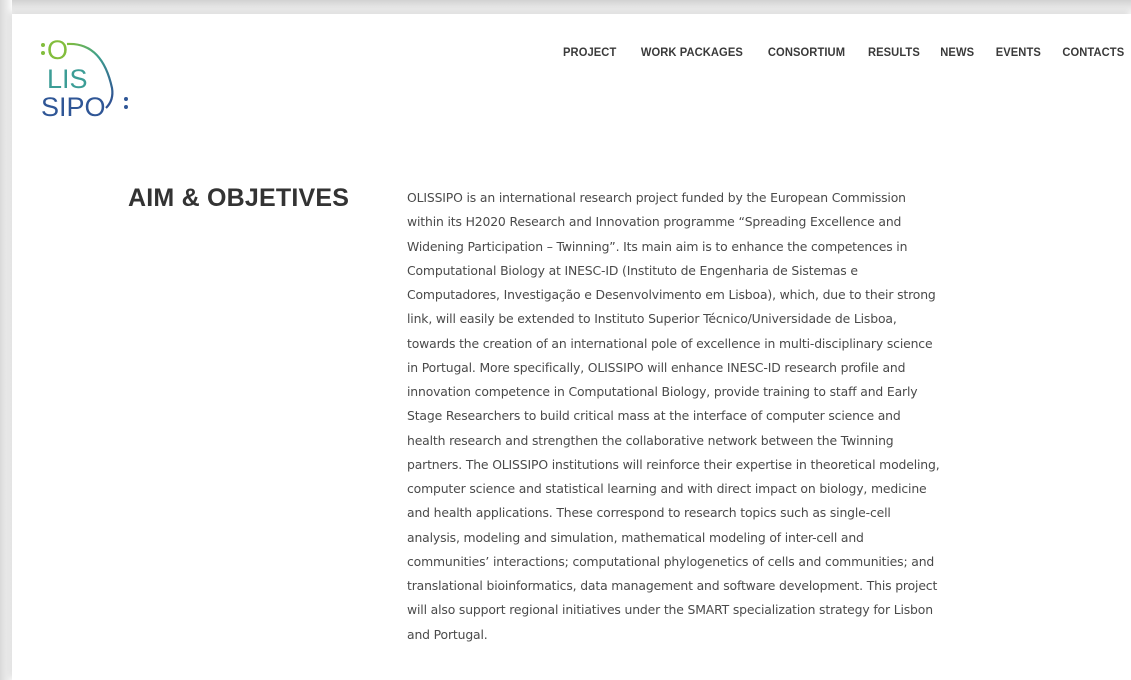 This screenshot has height=680, width=1131. I want to click on olissipo-logo-graphic: O LIS SIPO, so click(84, 78).